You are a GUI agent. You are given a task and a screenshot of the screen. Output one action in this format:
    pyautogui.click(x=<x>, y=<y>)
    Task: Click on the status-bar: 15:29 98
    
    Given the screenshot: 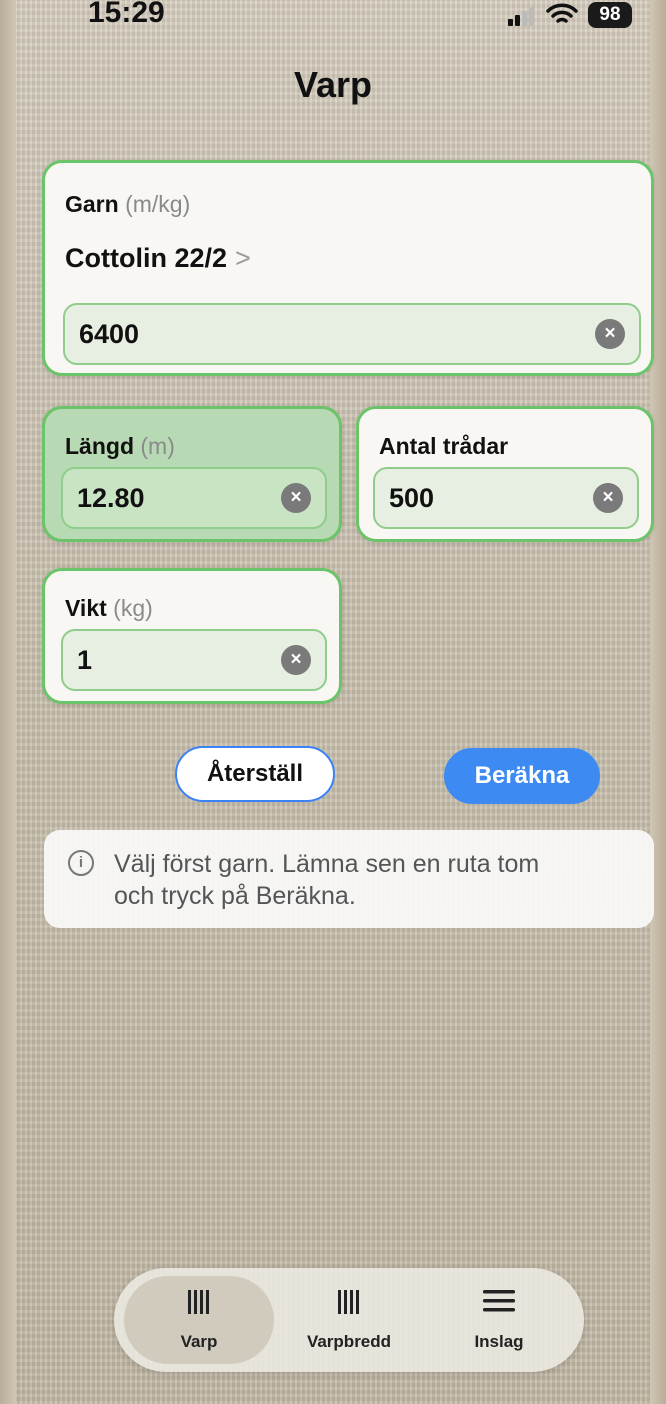 What is the action you would take?
    pyautogui.click(x=333, y=22)
    